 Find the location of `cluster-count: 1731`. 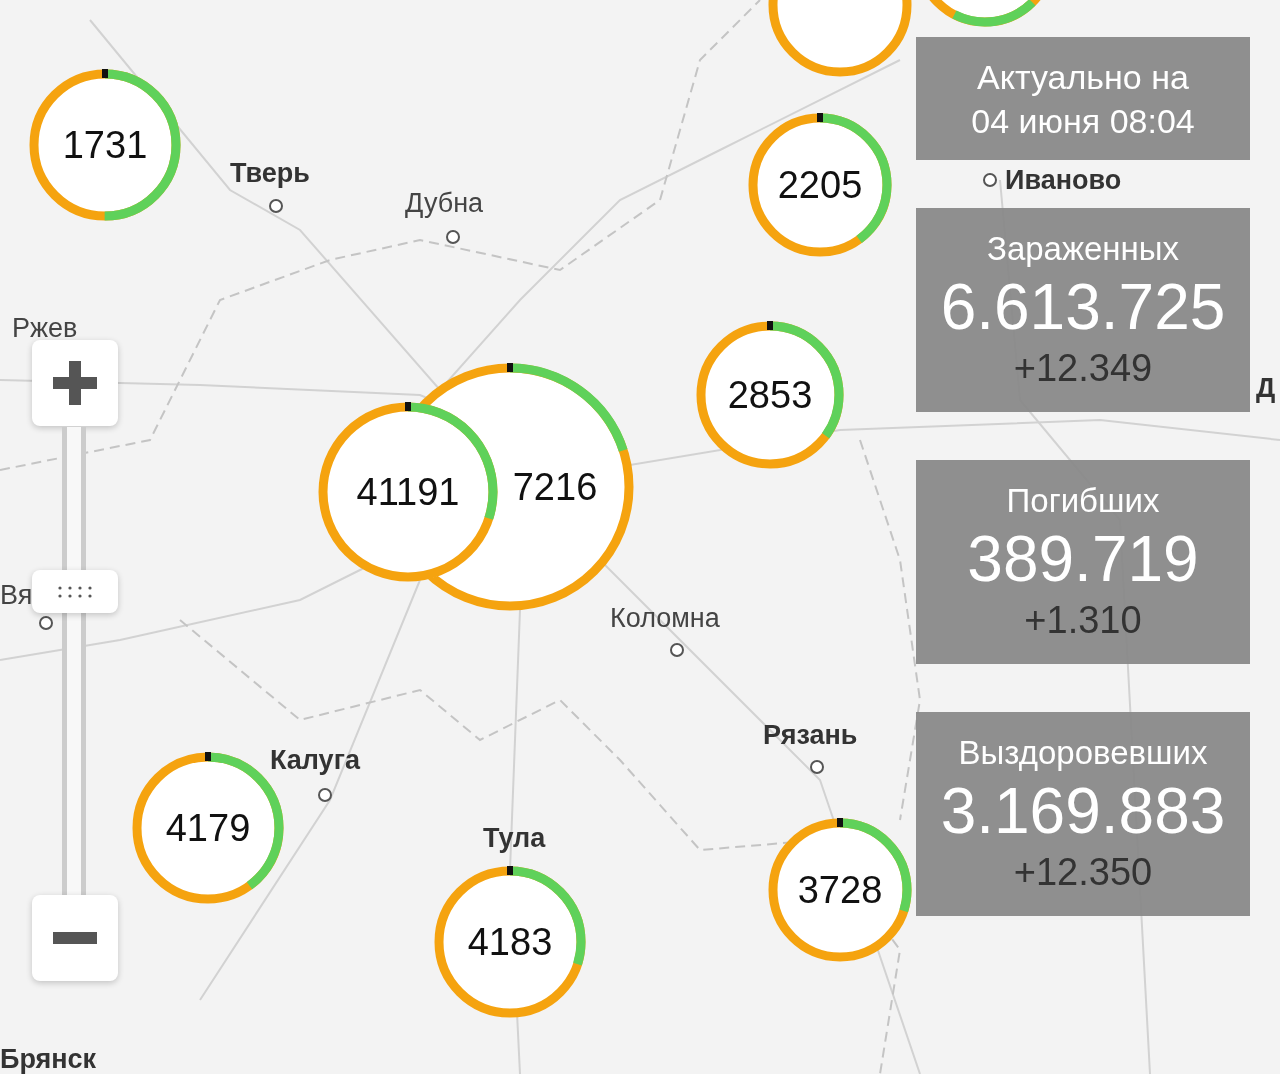

cluster-count: 1731 is located at coordinates (105, 145).